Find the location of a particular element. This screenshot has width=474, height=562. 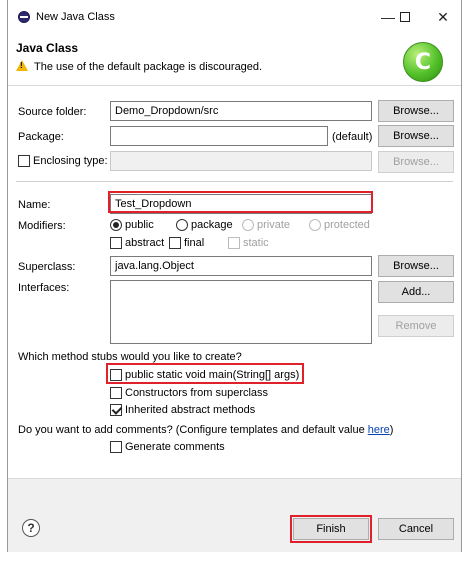

final-checkbox is located at coordinates (175, 243).